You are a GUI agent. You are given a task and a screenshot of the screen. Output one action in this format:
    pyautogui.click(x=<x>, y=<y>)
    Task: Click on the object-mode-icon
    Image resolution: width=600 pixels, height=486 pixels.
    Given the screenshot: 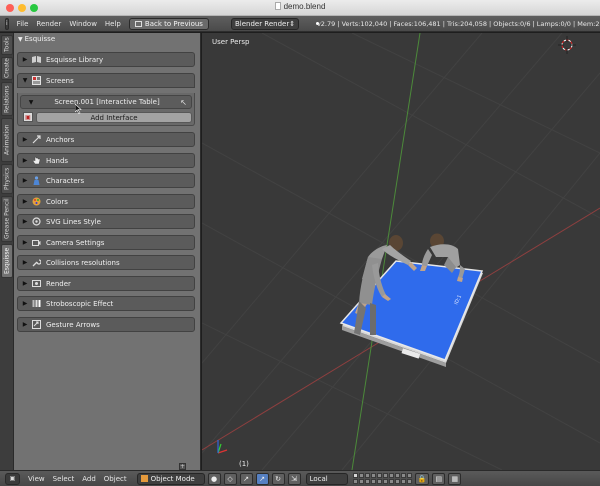 What is the action you would take?
    pyautogui.click(x=144, y=478)
    